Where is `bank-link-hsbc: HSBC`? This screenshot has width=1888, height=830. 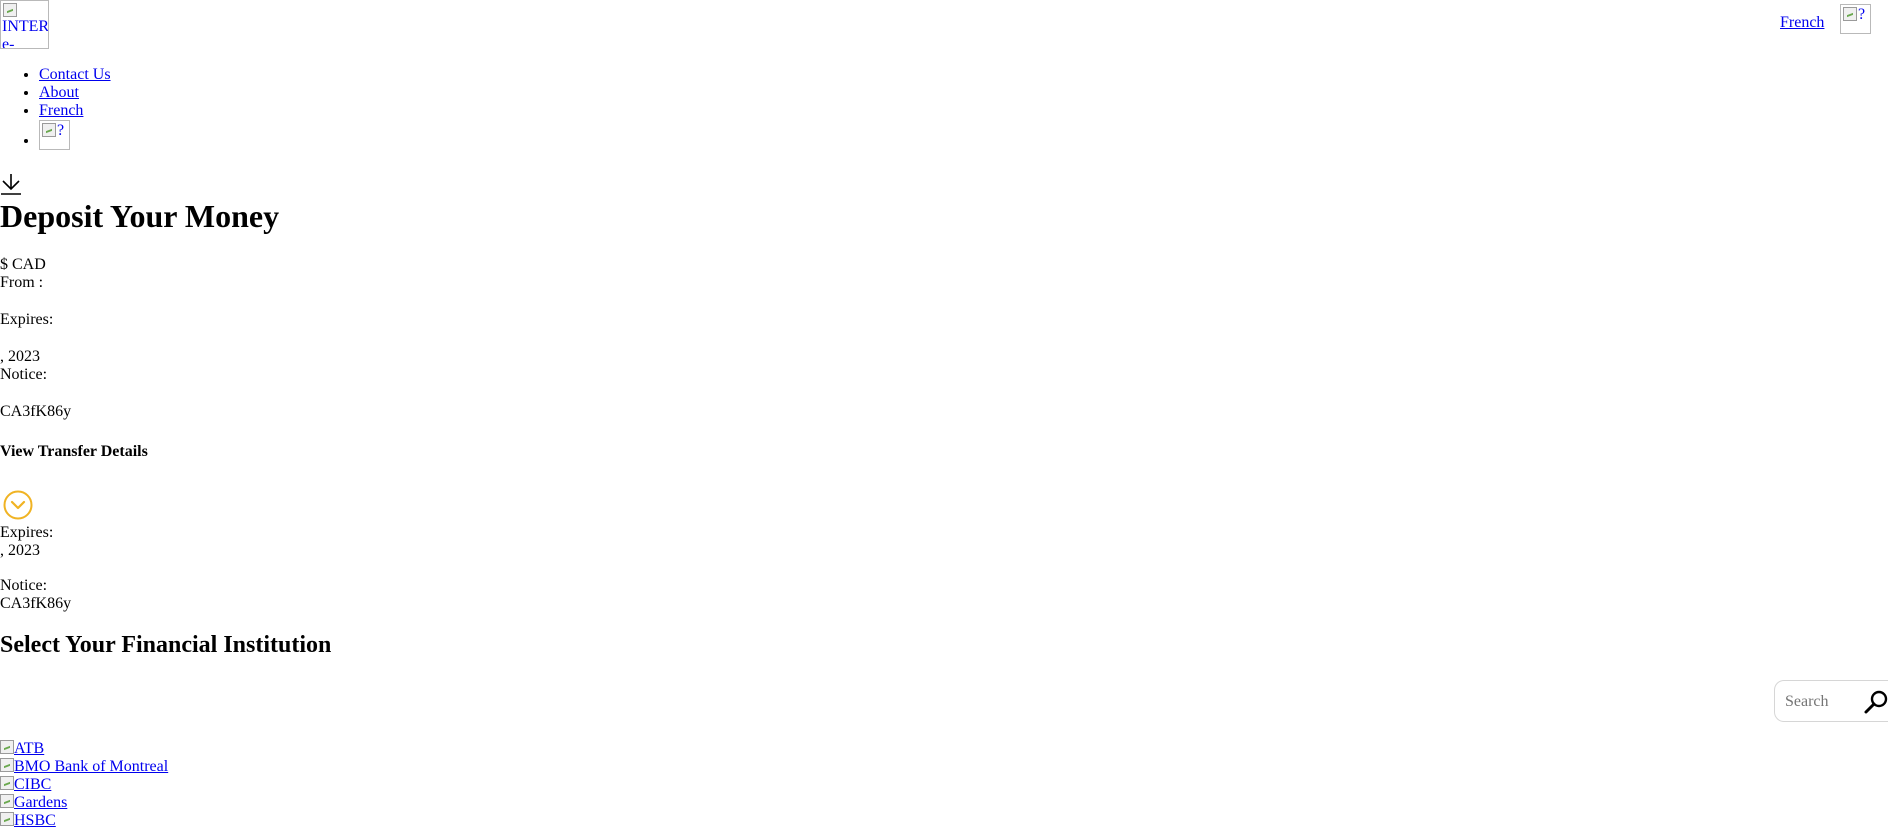
bank-link-hsbc: HSBC is located at coordinates (84, 821).